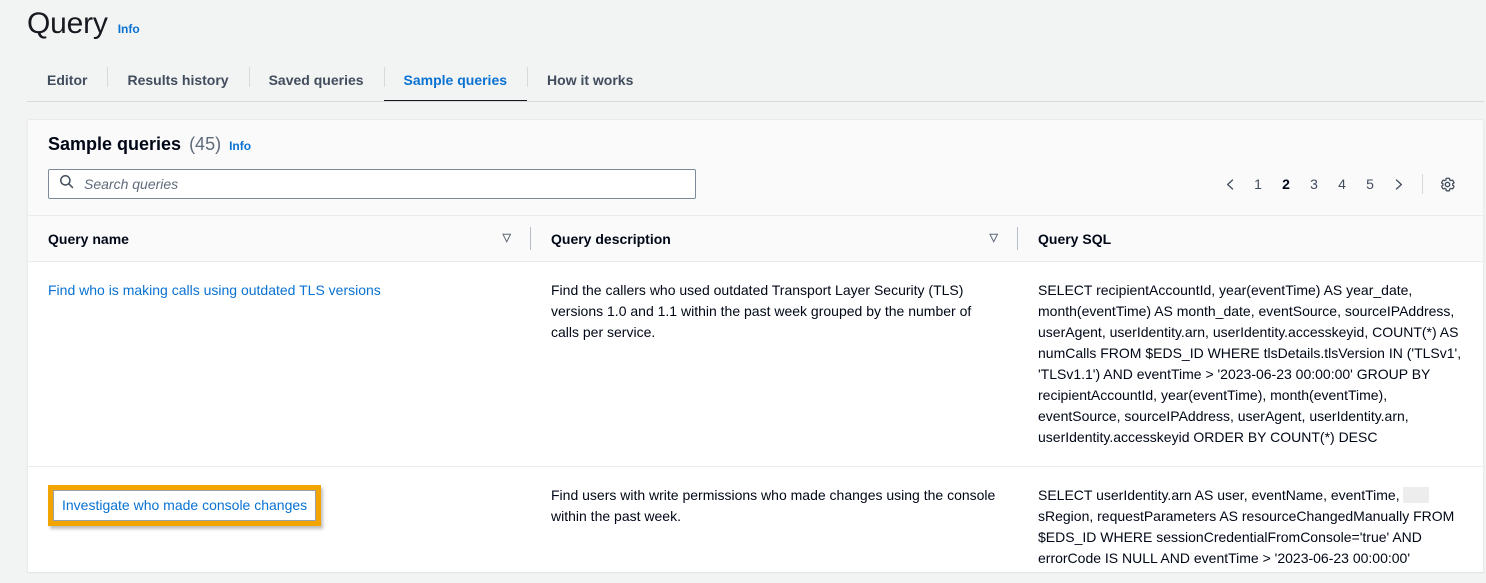 This screenshot has width=1486, height=583. I want to click on tab-label: How it works, so click(590, 79).